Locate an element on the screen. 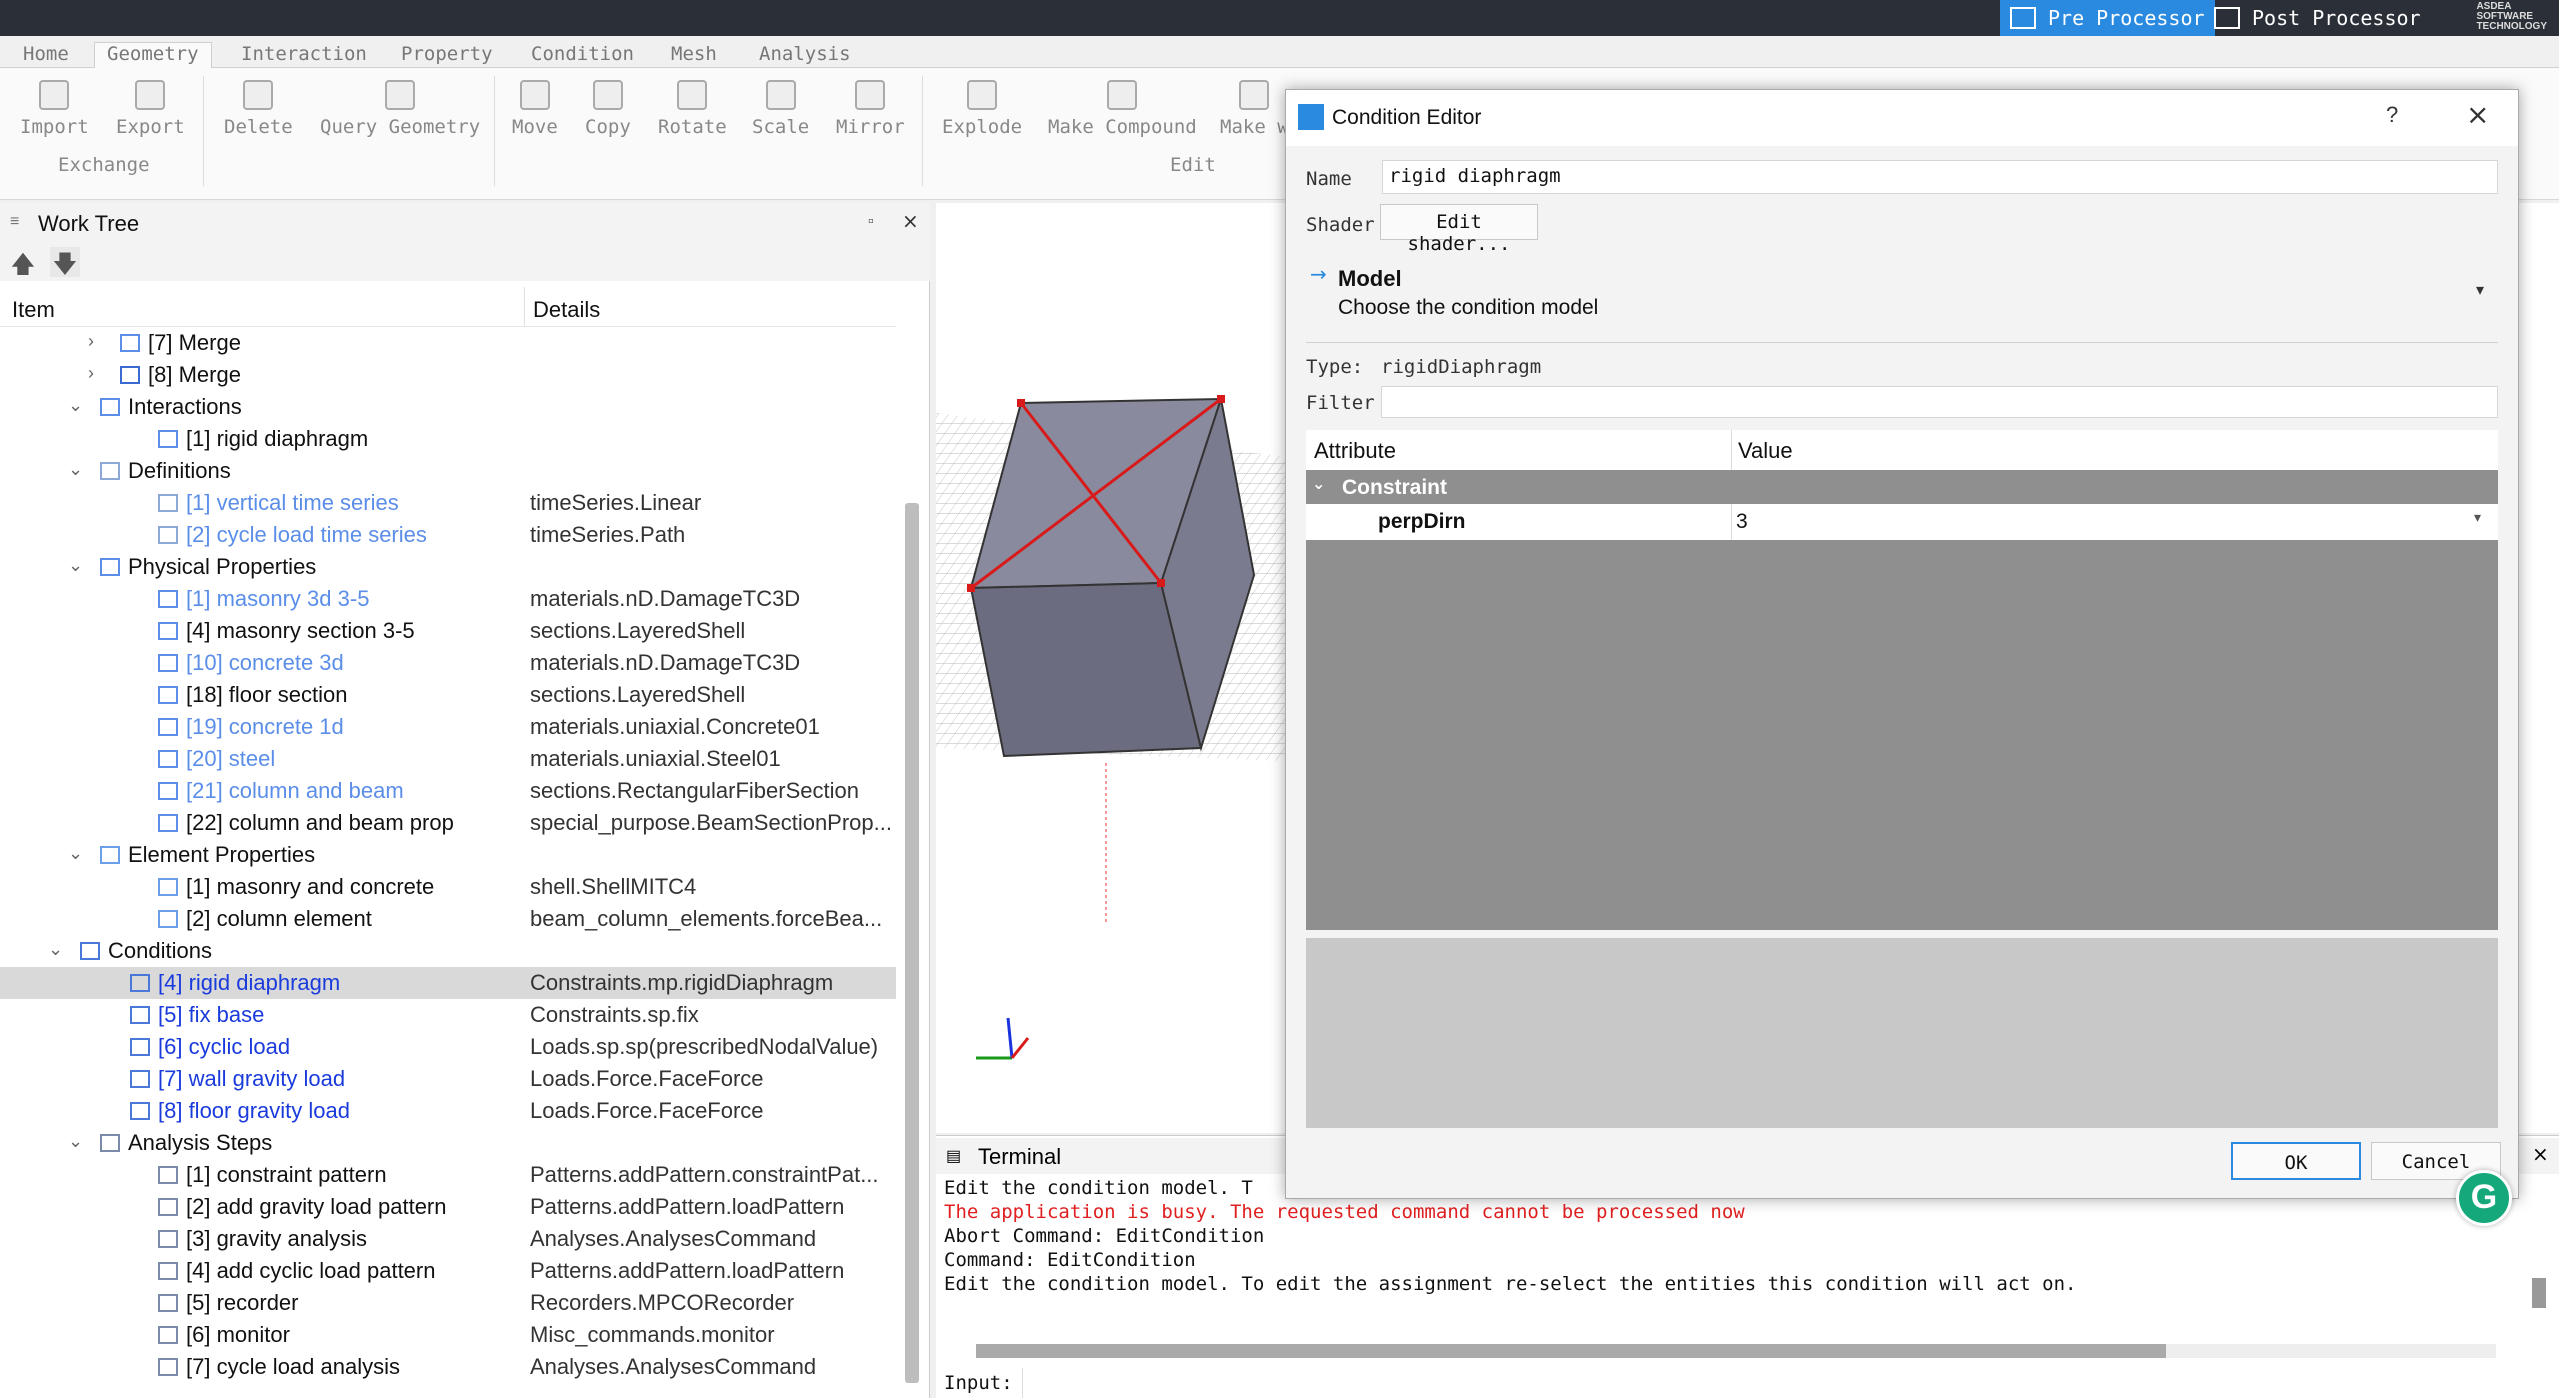 This screenshot has width=2559, height=1398. query-geometry-button: Query Geometry is located at coordinates (400, 109).